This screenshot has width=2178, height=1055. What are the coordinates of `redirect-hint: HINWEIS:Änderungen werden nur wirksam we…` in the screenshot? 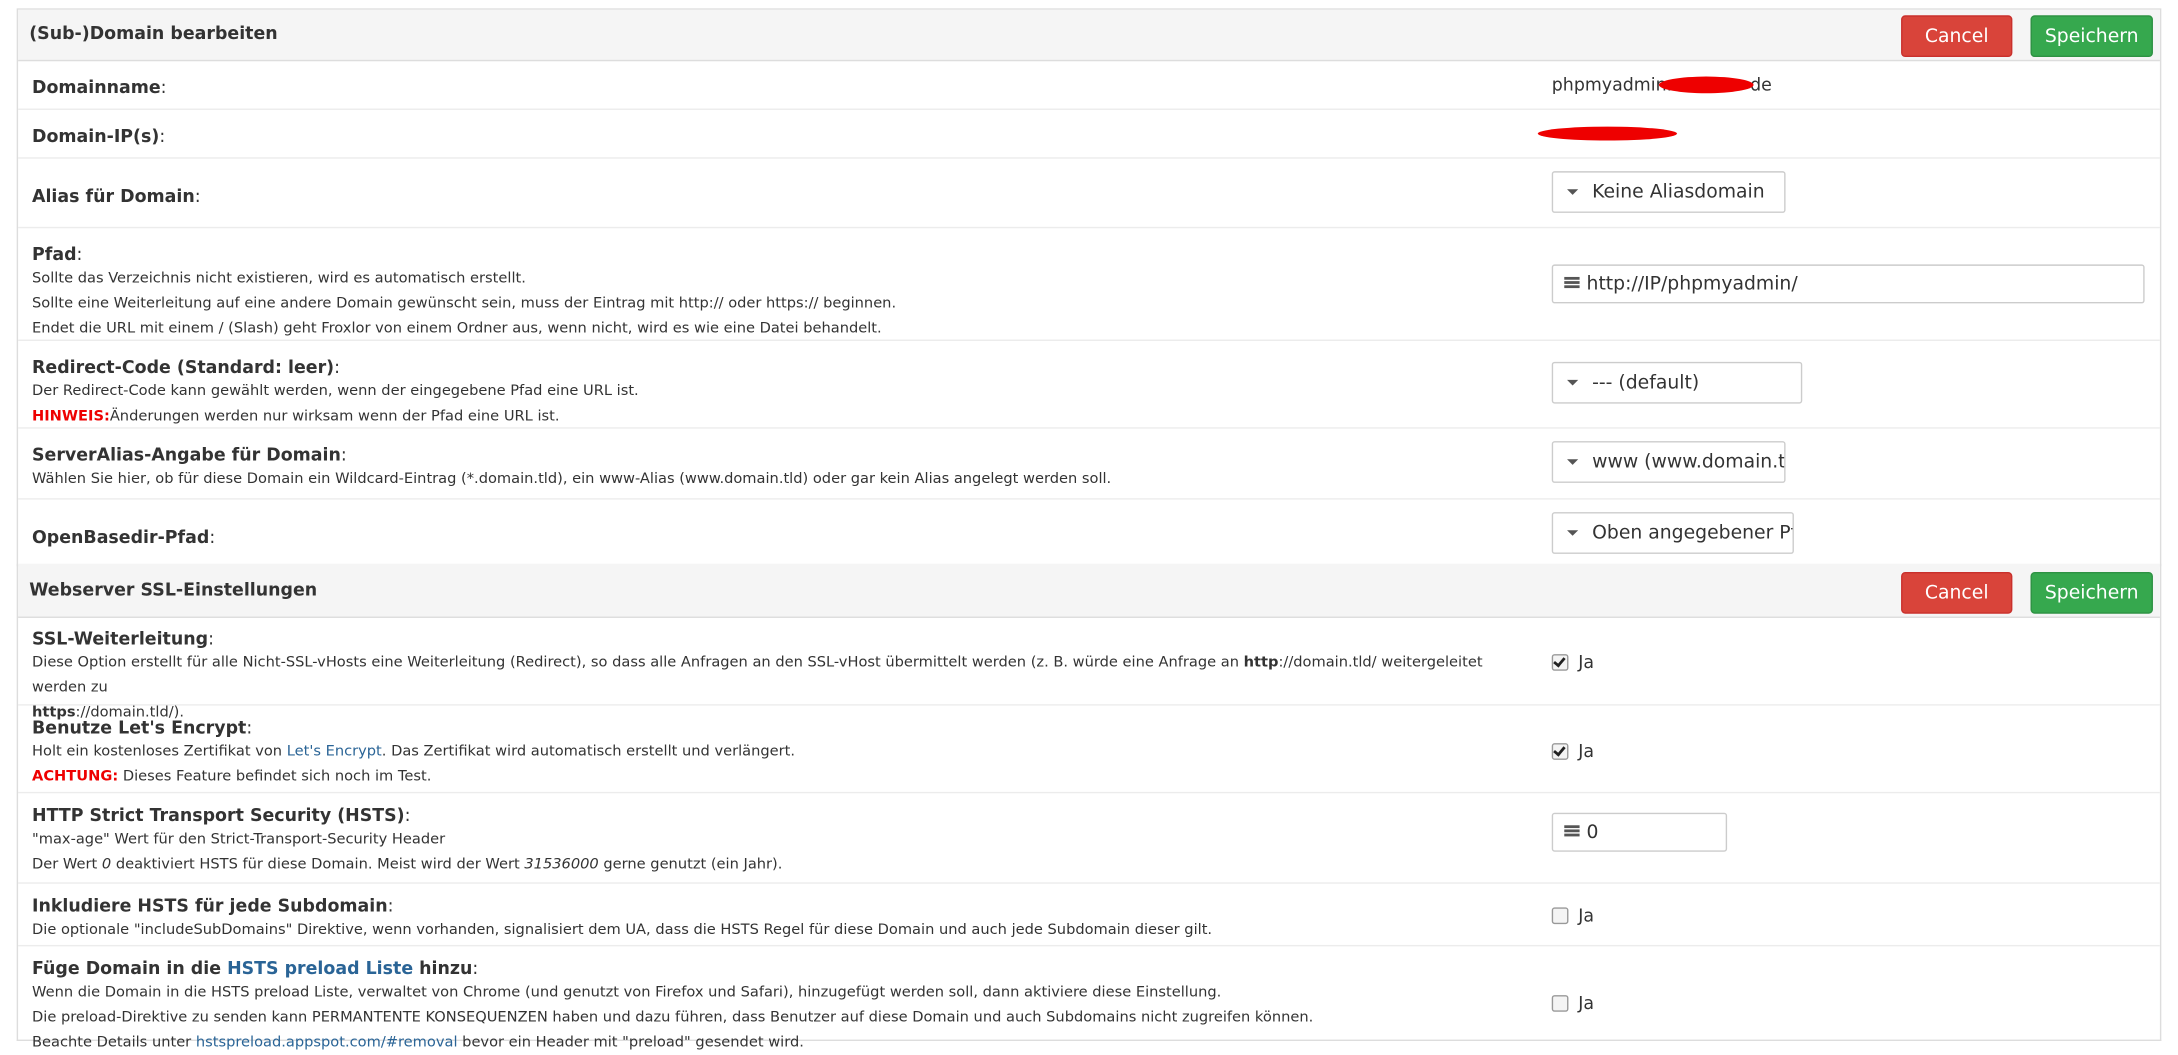 It's located at (296, 416).